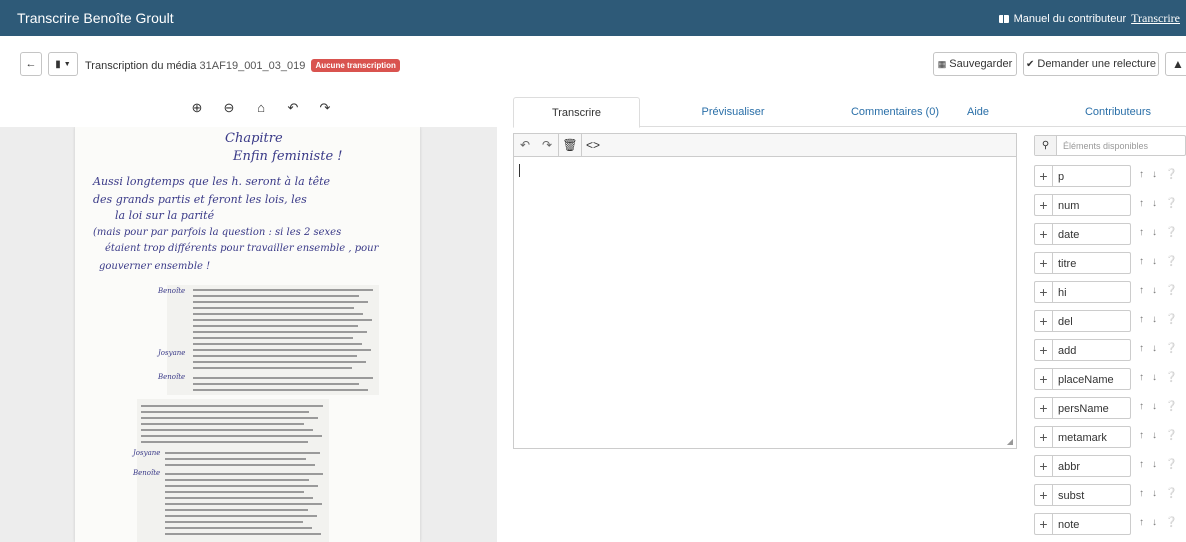 Image resolution: width=1186 pixels, height=542 pixels. What do you see at coordinates (733, 112) in the screenshot?
I see `tab-previsualiser: Prévisualiser` at bounding box center [733, 112].